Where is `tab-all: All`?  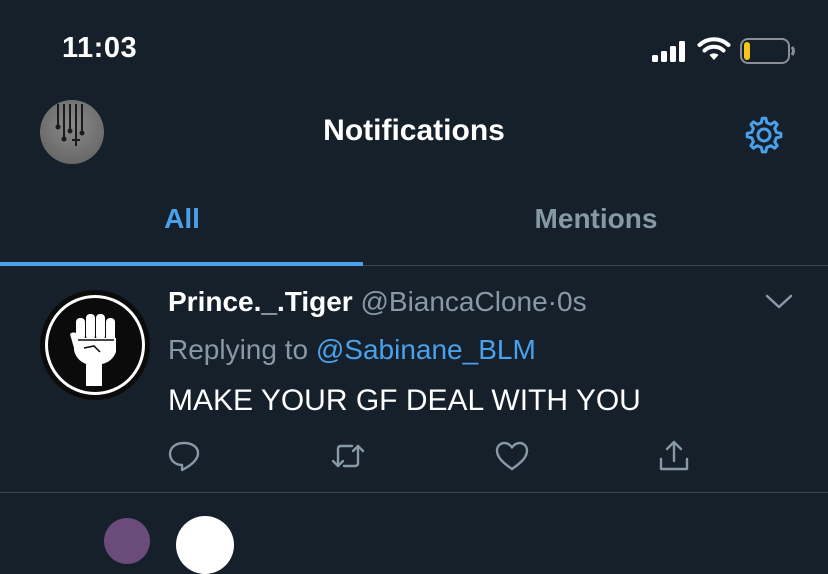
tab-all: All is located at coordinates (182, 220).